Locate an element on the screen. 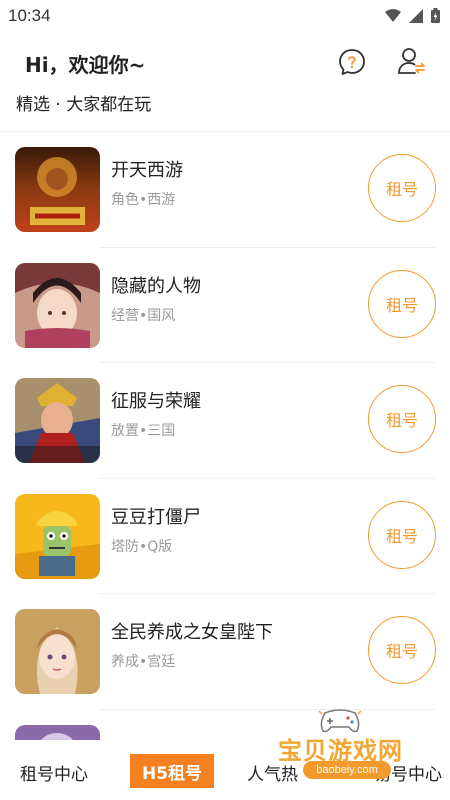 The image size is (450, 800). section-subtitle: 精选 · 大家都在玩 is located at coordinates (84, 105).